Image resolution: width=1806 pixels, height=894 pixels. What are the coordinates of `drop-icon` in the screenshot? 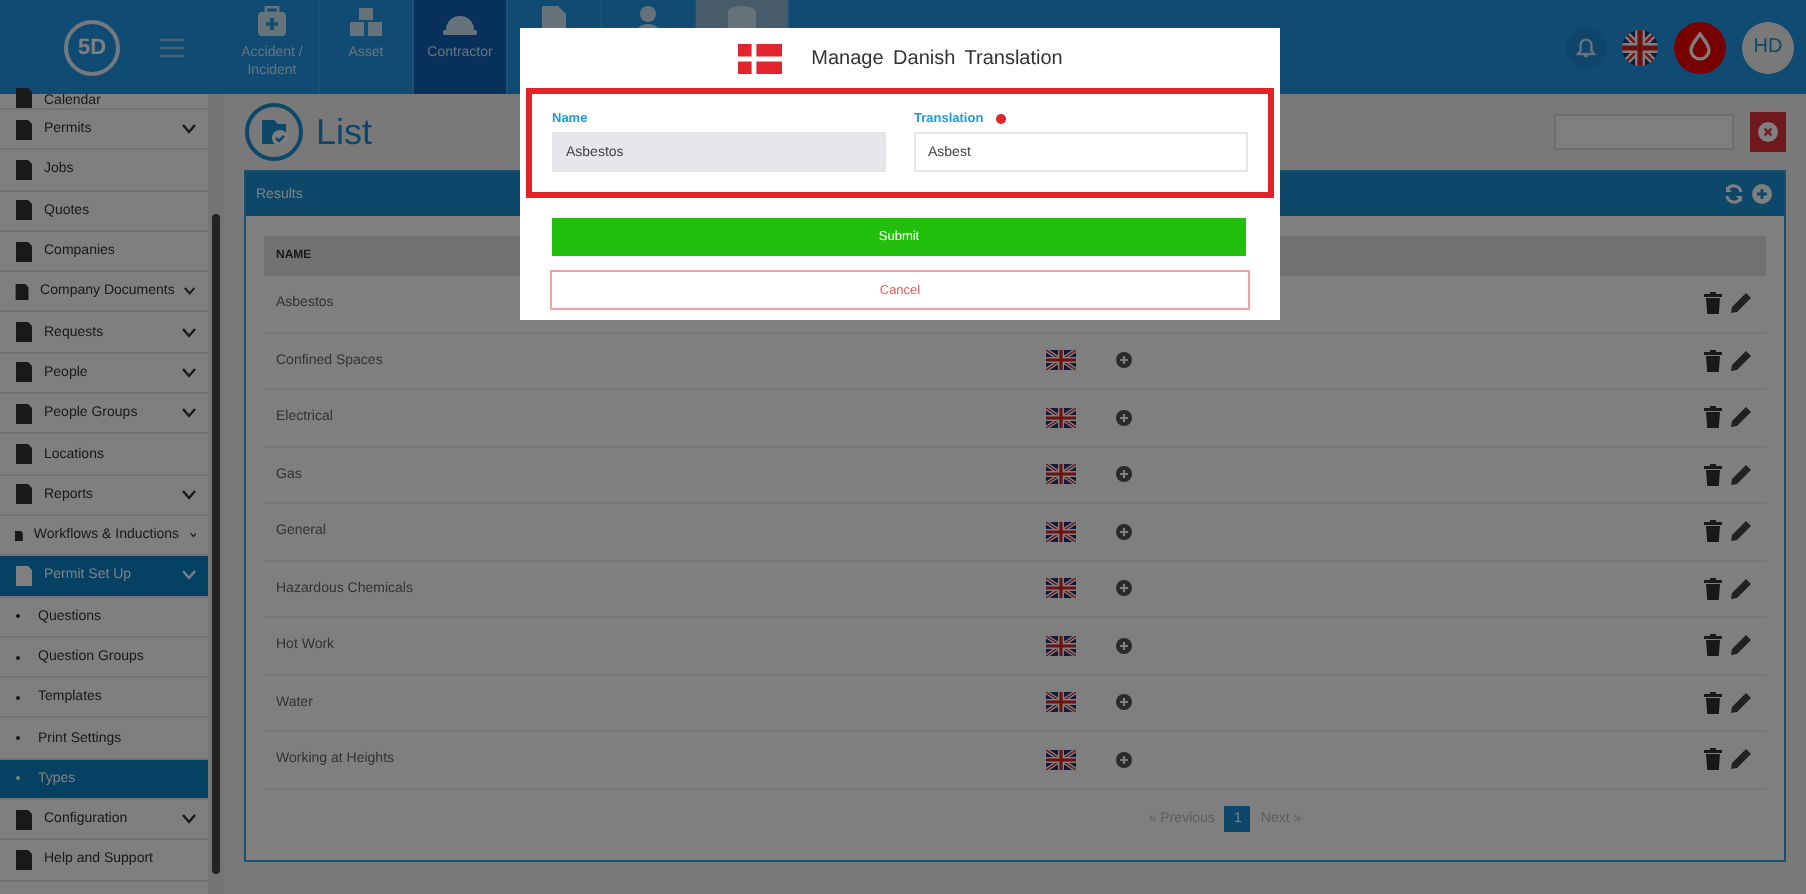 It's located at (1700, 47).